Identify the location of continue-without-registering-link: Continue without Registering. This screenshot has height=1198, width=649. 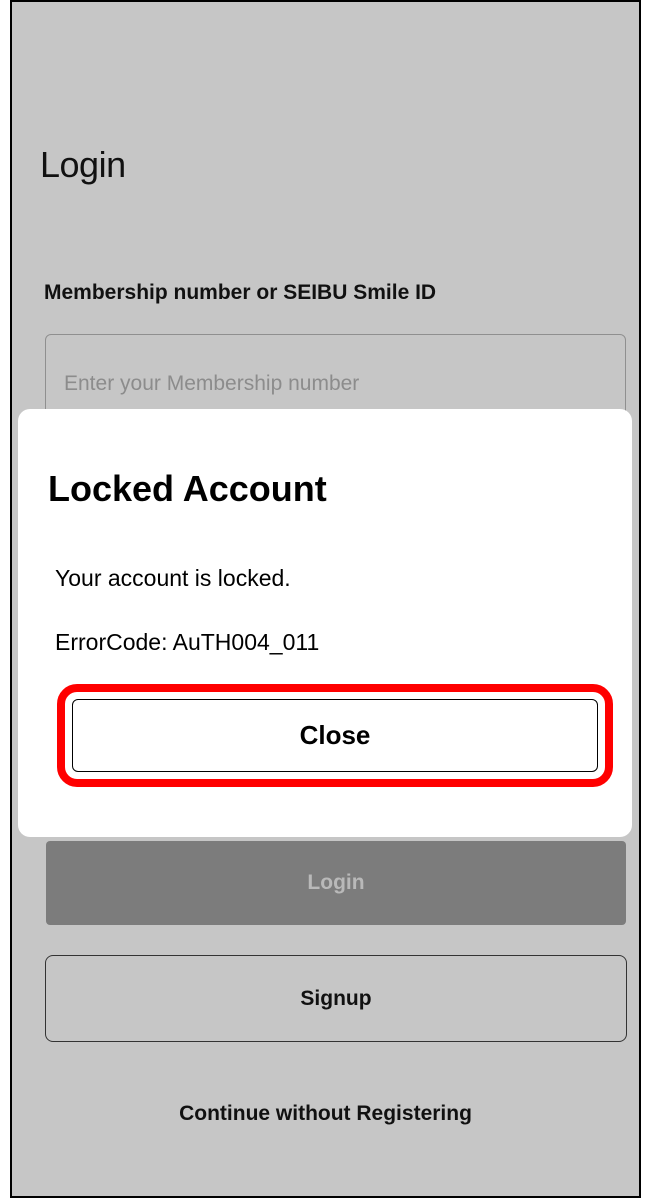
(325, 1114).